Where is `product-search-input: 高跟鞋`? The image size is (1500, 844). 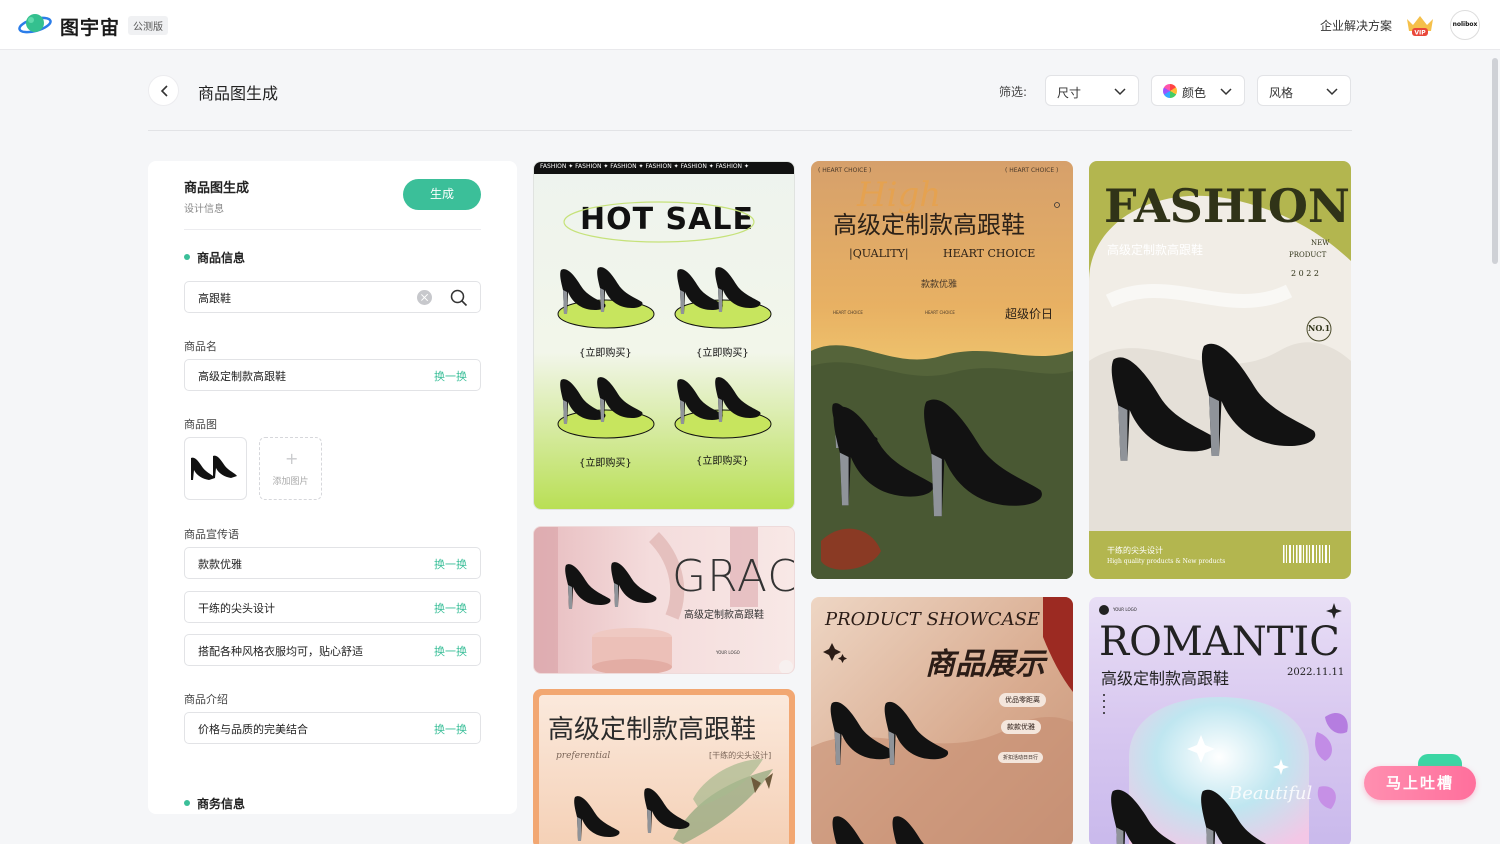
product-search-input: 高跟鞋 is located at coordinates (332, 297).